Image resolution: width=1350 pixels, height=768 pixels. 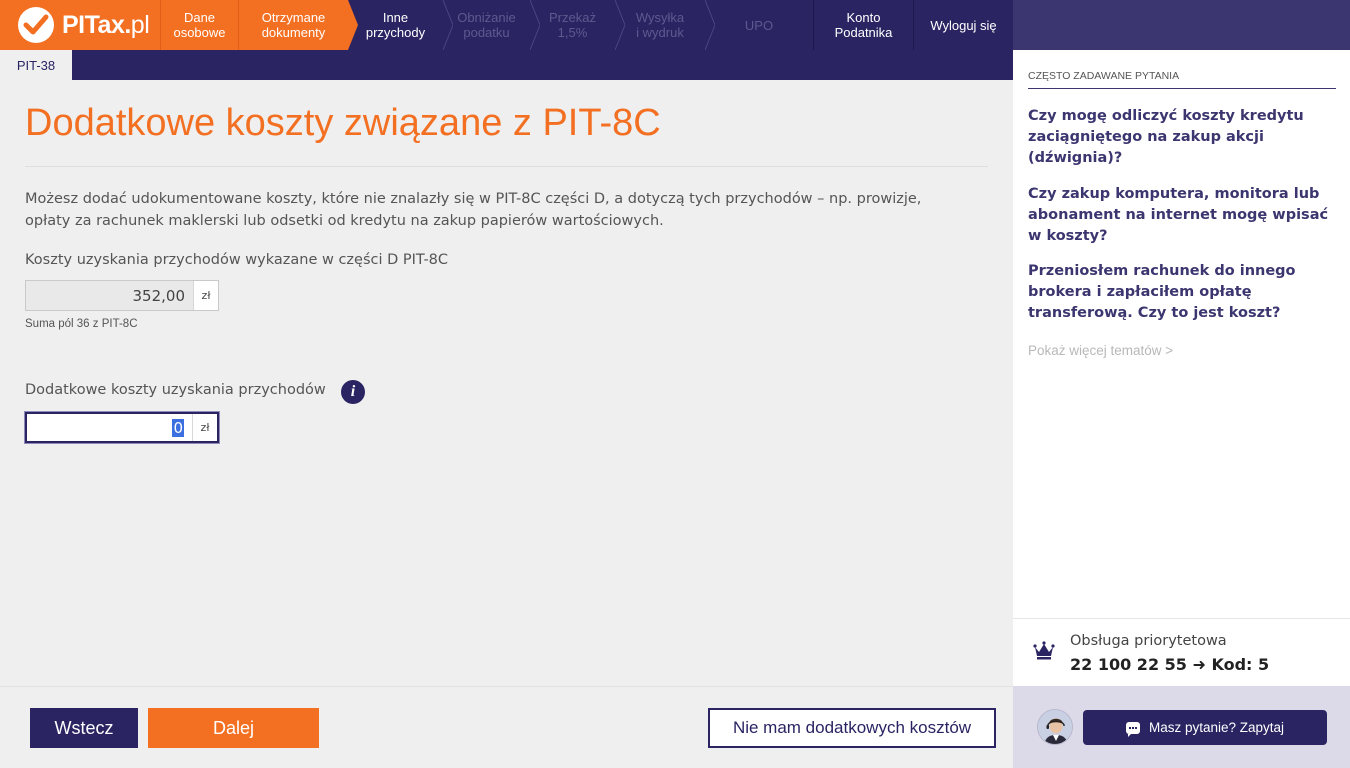 What do you see at coordinates (963, 25) in the screenshot?
I see `logout-button: Wyloguj się` at bounding box center [963, 25].